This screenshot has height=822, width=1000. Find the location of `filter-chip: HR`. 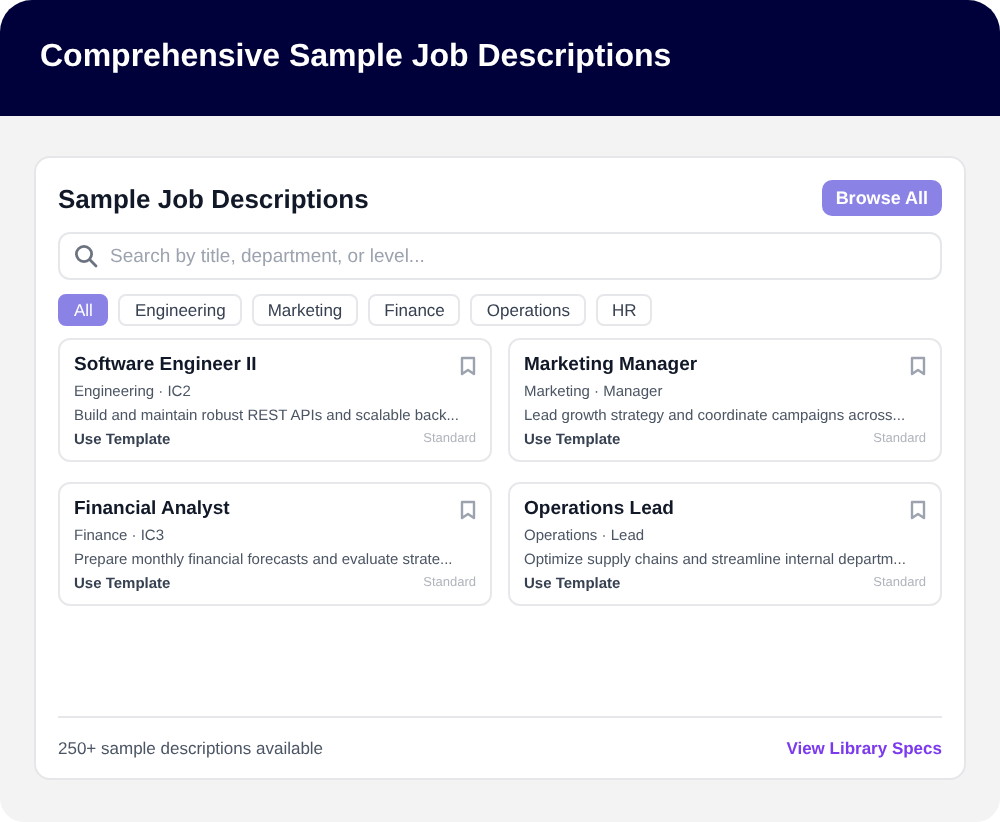

filter-chip: HR is located at coordinates (624, 310).